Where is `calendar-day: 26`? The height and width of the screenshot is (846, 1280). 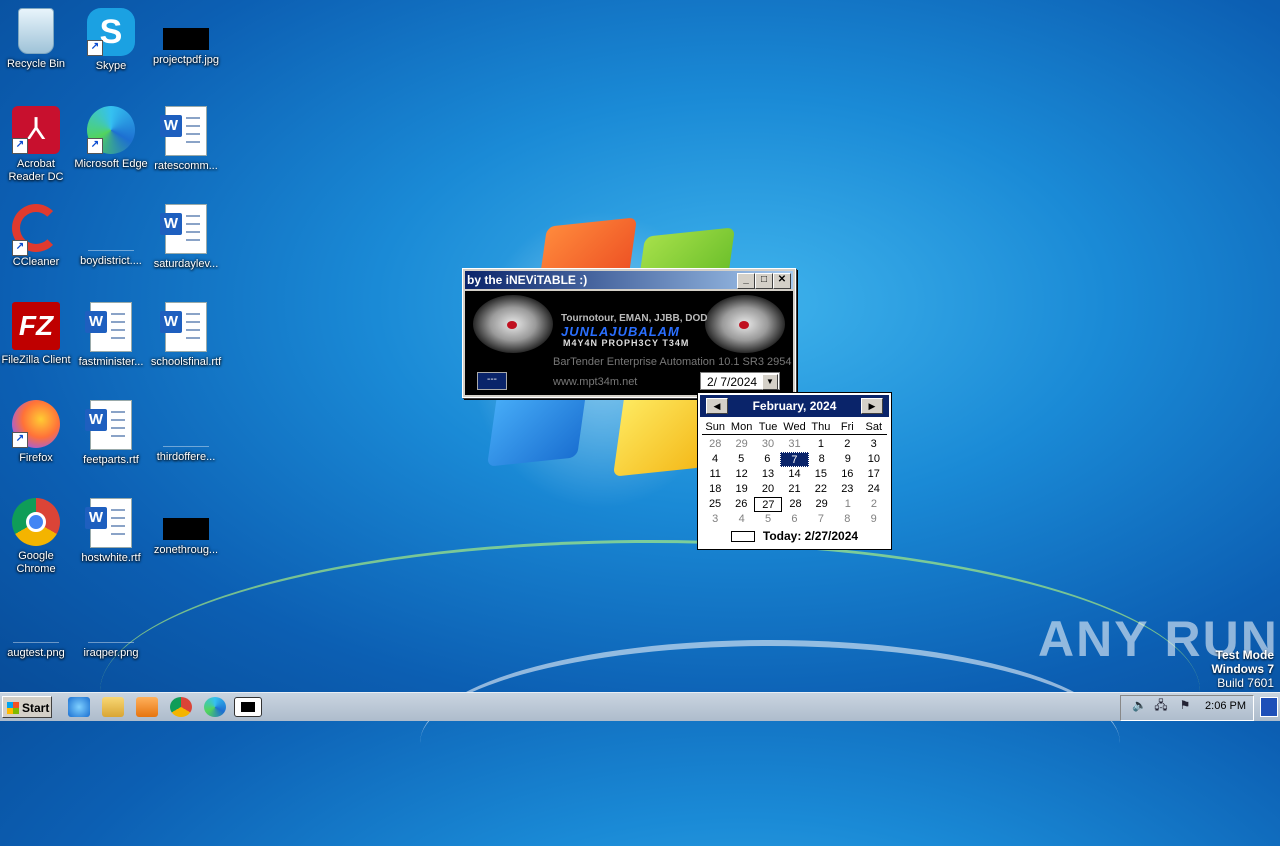
calendar-day: 26 is located at coordinates (741, 504).